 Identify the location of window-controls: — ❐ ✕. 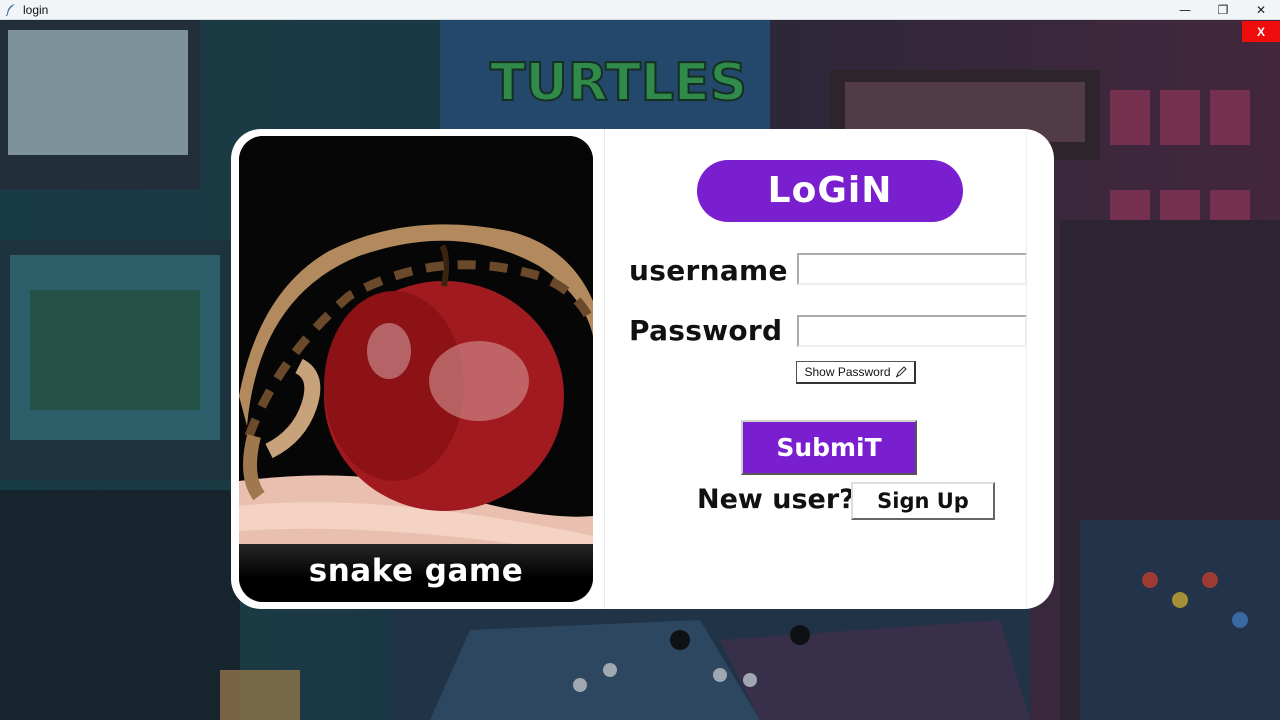
(1223, 10).